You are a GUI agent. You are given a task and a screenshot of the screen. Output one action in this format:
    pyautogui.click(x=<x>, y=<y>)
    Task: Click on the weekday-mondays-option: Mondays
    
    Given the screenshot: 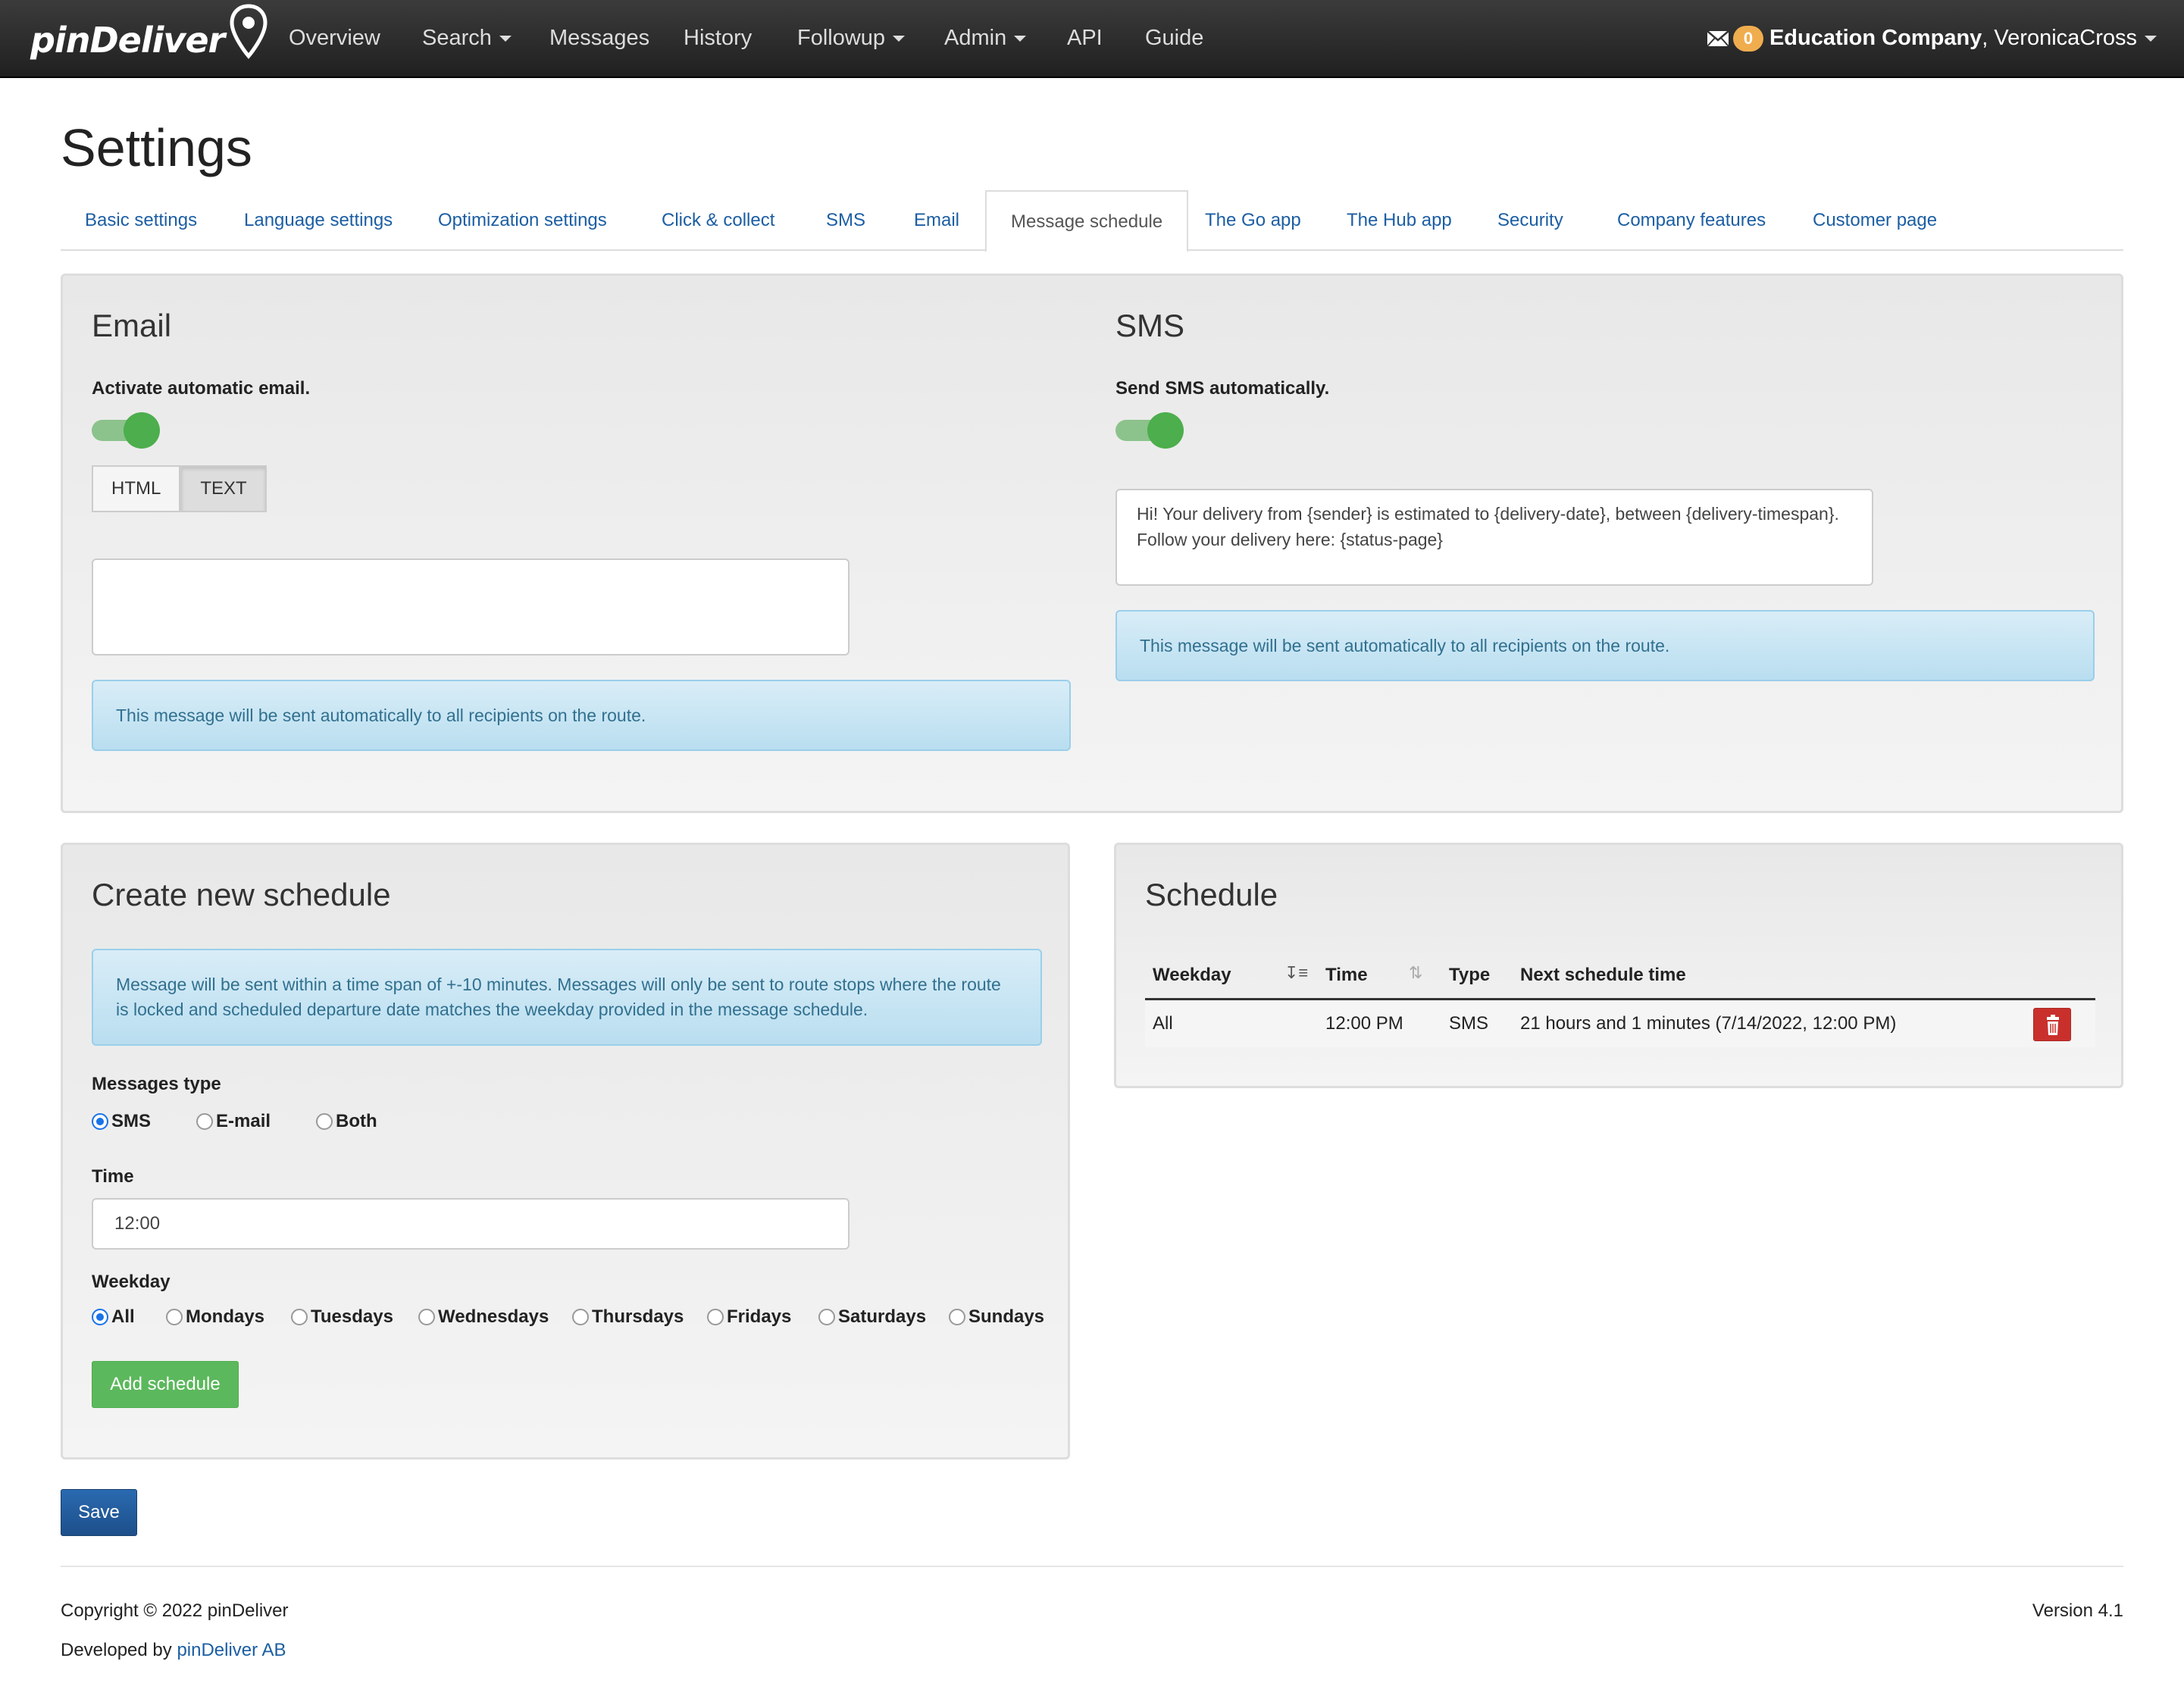 What is the action you would take?
    pyautogui.click(x=215, y=1317)
    